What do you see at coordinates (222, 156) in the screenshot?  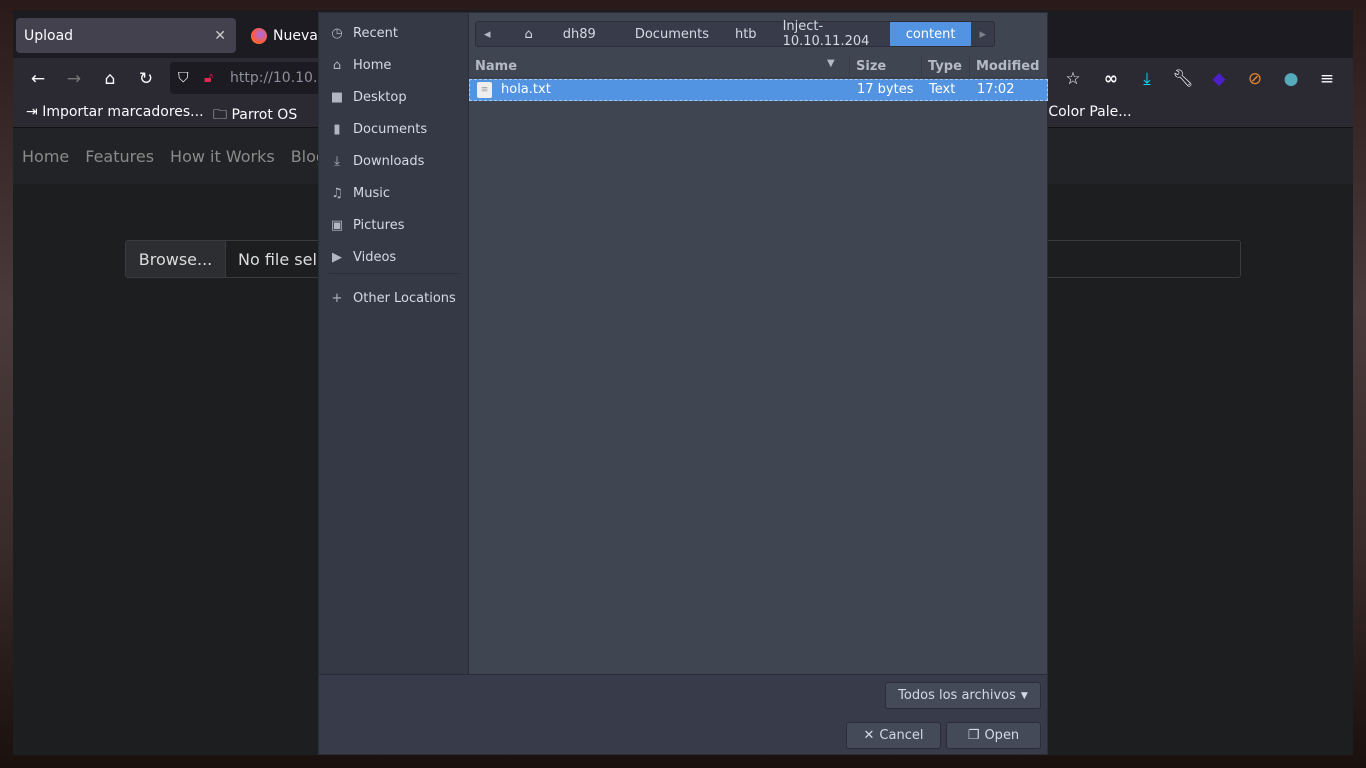 I see `nav-how-it-works: How it Works` at bounding box center [222, 156].